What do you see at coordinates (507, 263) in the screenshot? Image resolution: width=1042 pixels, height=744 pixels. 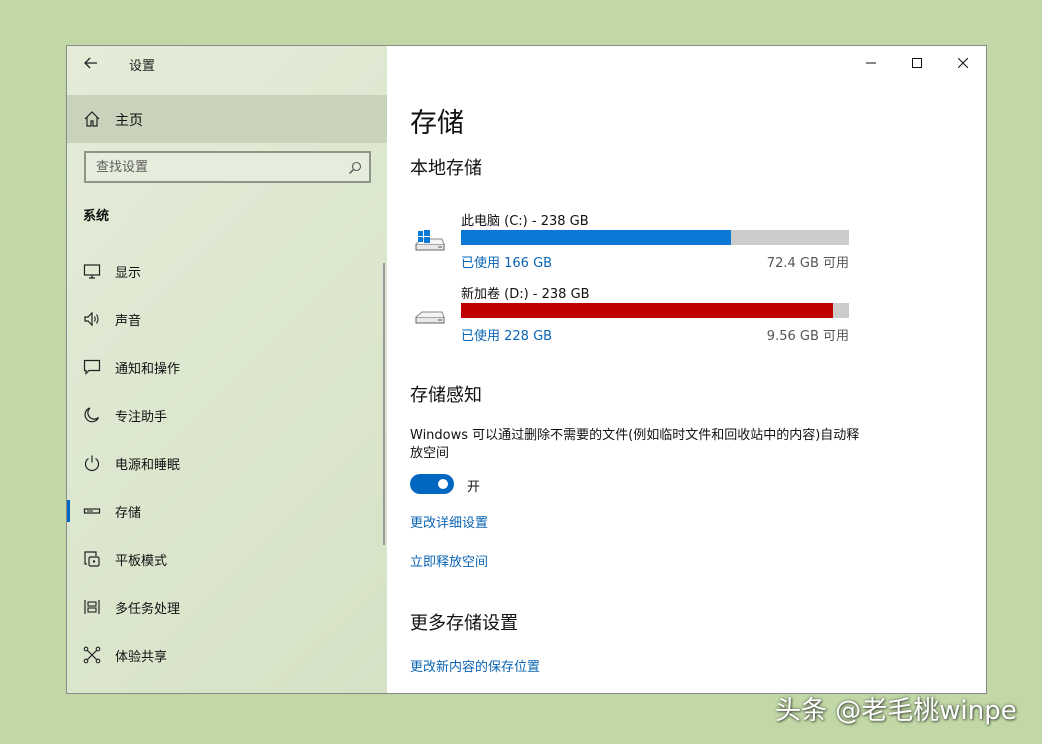 I see `drive-used-text: 已使用 166 GB` at bounding box center [507, 263].